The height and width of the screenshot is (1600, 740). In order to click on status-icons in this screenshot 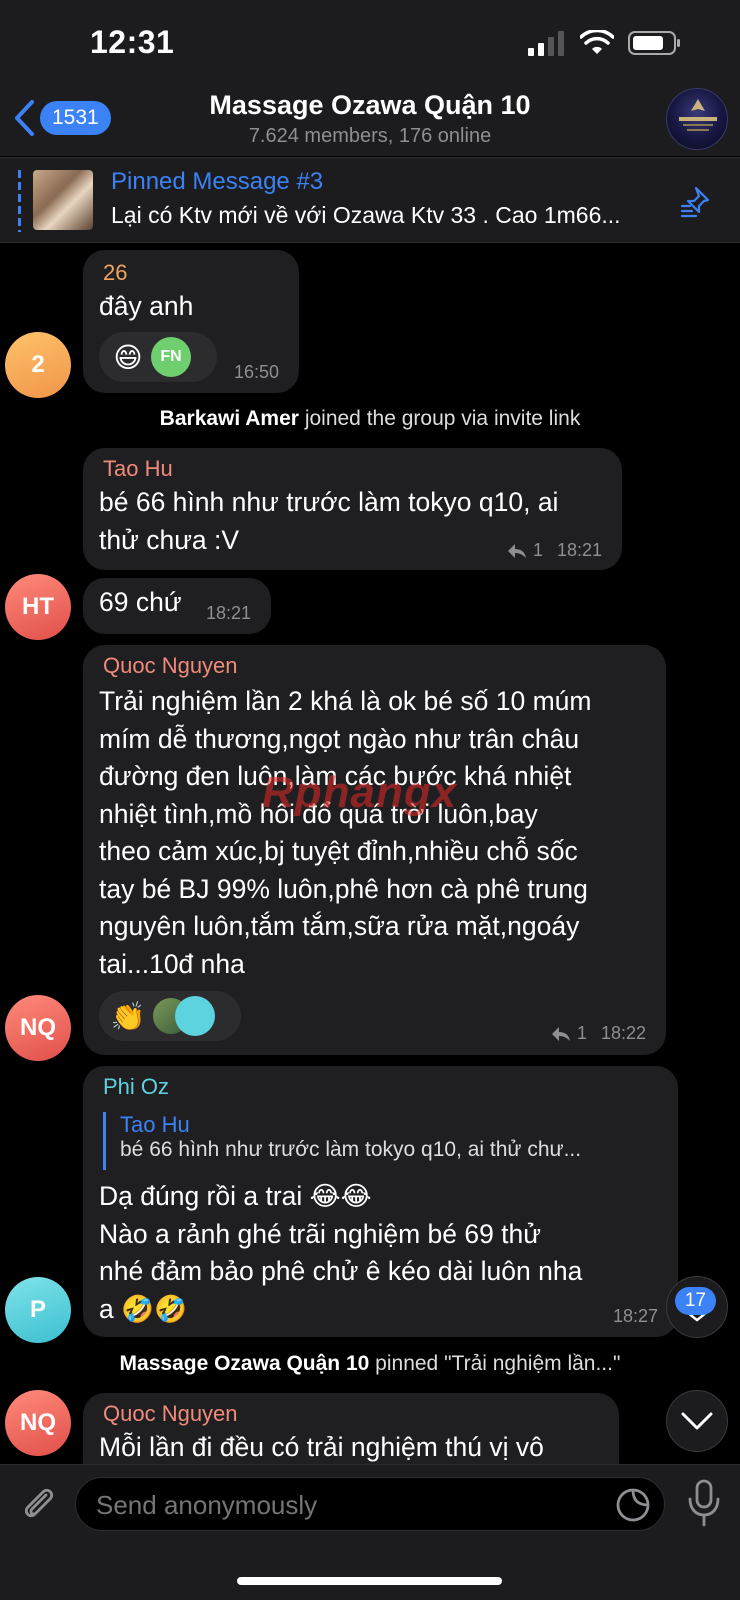, I will do `click(605, 43)`.